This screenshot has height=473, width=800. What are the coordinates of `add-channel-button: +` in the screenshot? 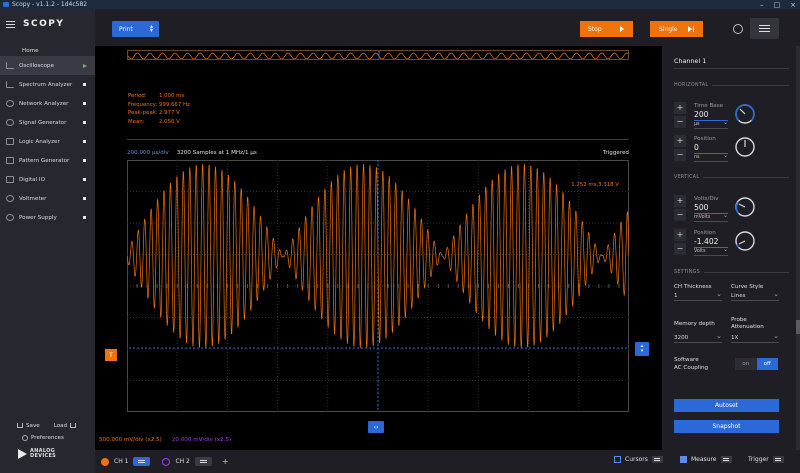 It's located at (225, 461).